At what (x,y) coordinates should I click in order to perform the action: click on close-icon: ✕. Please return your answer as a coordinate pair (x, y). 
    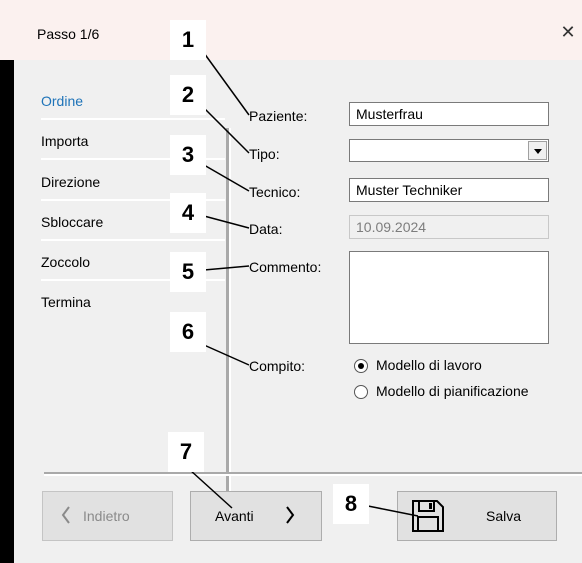
    Looking at the image, I should click on (568, 32).